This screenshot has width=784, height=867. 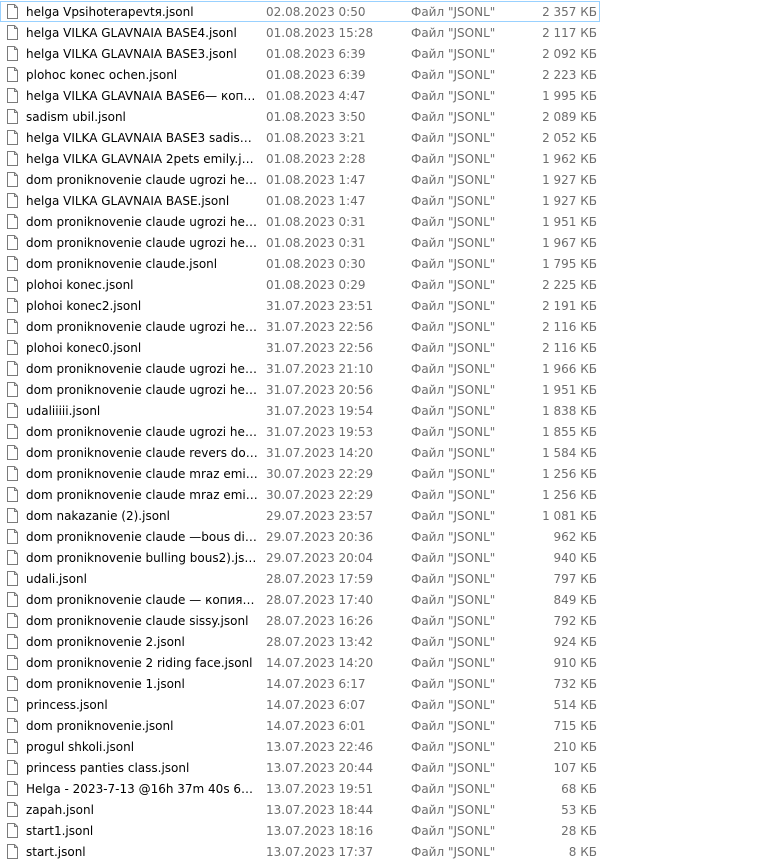 I want to click on file-size: 1 927 КБ, so click(x=569, y=180).